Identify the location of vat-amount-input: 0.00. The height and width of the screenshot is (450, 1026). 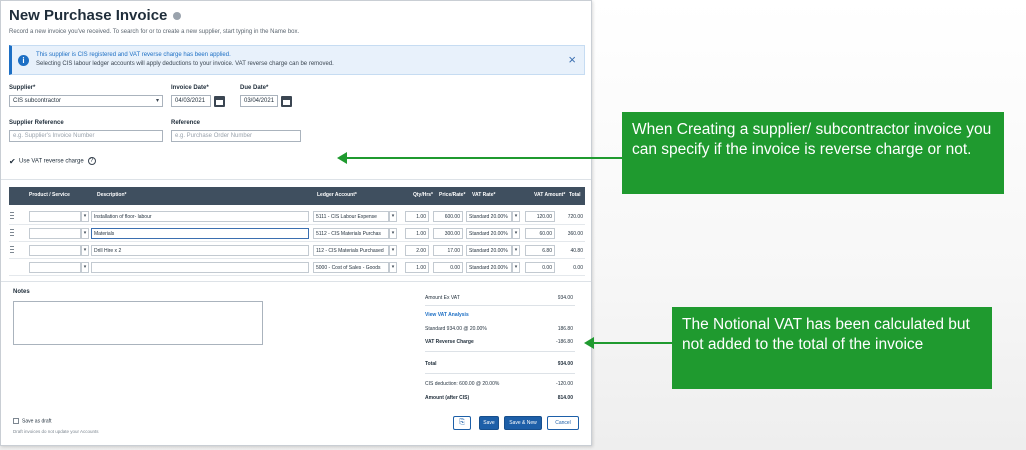
(540, 267).